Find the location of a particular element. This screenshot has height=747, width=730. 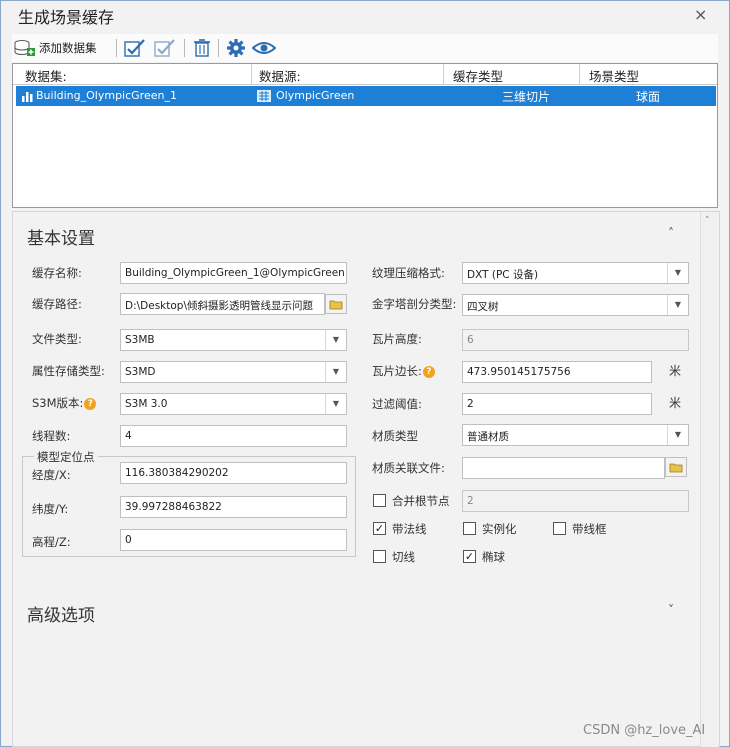

s3m-version-select: S3M 3.0 ▼ is located at coordinates (233, 404).